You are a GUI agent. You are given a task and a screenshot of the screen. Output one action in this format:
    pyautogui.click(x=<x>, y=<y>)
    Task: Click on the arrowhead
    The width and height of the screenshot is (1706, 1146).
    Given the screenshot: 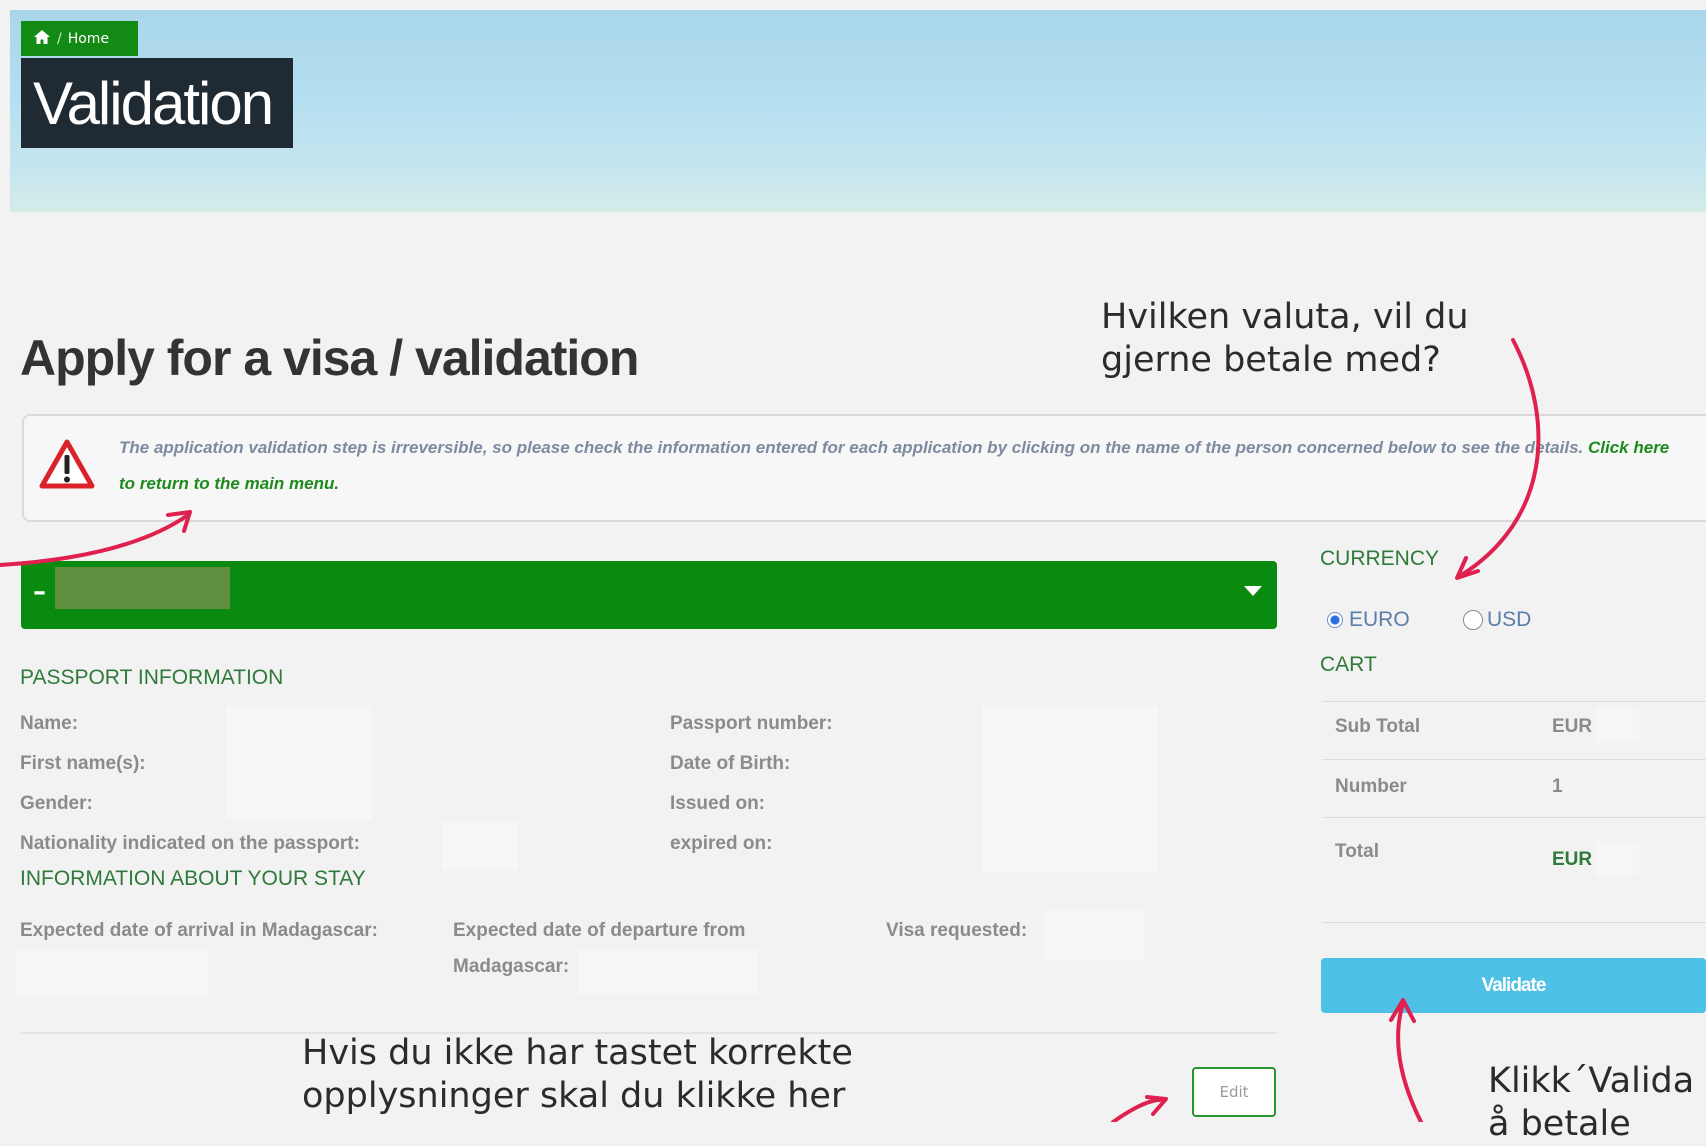 What is the action you would take?
    pyautogui.click(x=1156, y=1105)
    